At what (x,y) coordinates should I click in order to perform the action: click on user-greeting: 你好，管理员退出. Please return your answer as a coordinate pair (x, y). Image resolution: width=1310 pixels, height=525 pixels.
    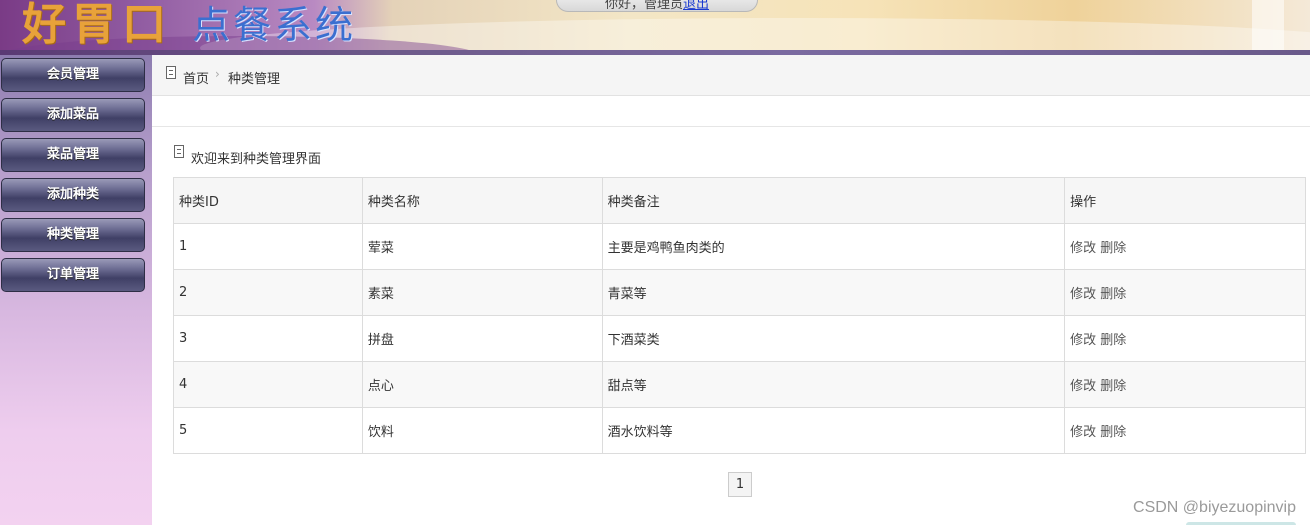
    Looking at the image, I should click on (657, 6).